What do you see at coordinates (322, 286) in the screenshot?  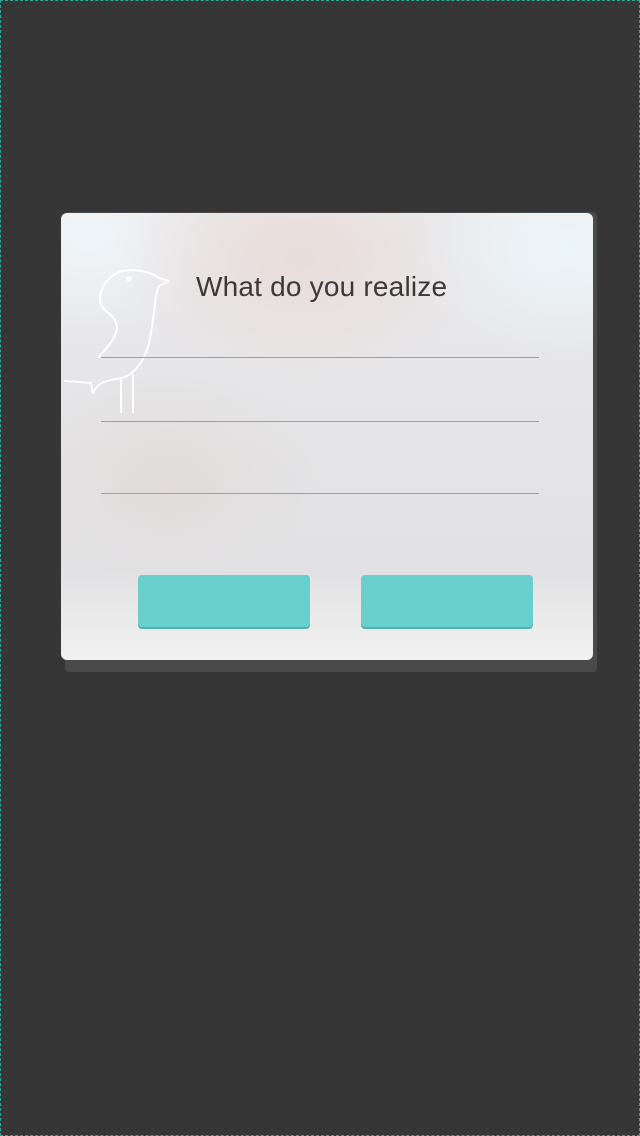 I see `dialog-title: What do you realize` at bounding box center [322, 286].